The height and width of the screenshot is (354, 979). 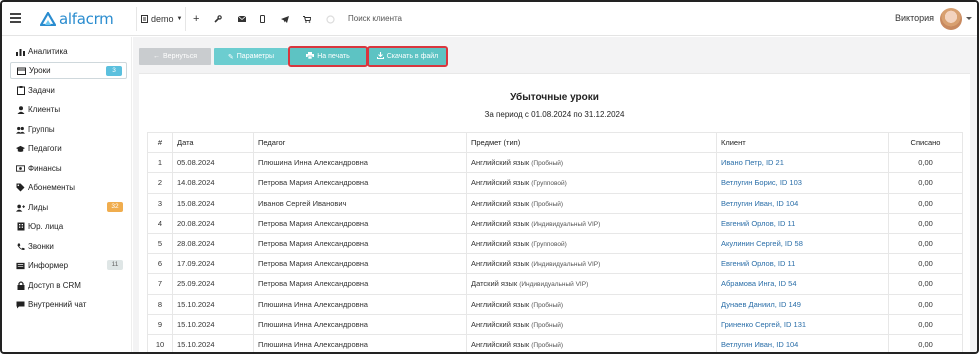 I want to click on client-link: Гриненко Сергей, ID 131, so click(x=763, y=324).